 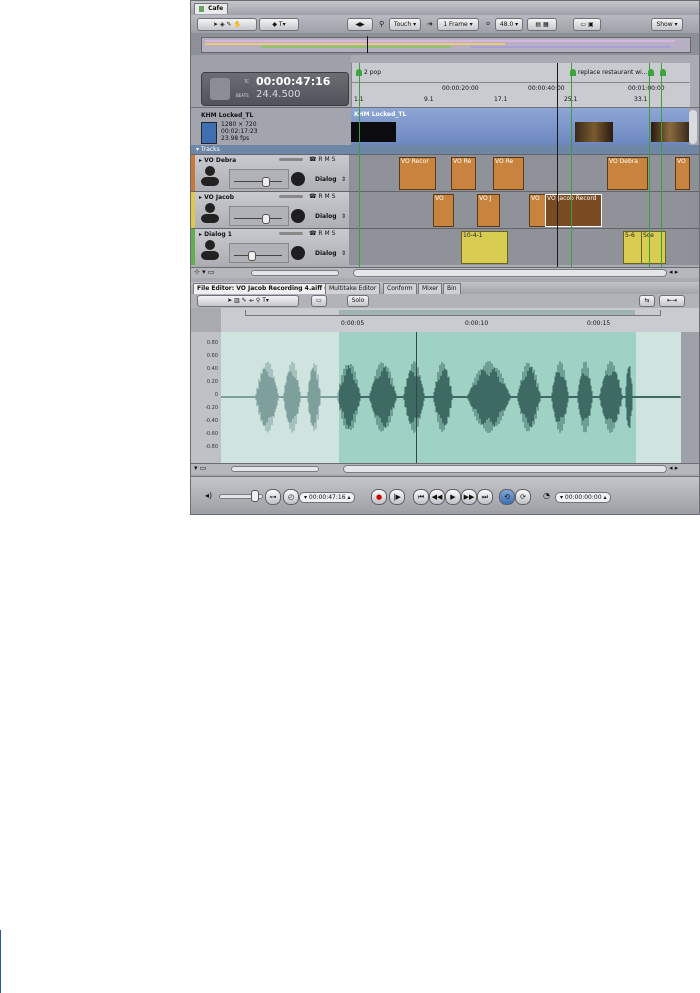 What do you see at coordinates (653, 247) in the screenshot?
I see `audio-clip: Sce` at bounding box center [653, 247].